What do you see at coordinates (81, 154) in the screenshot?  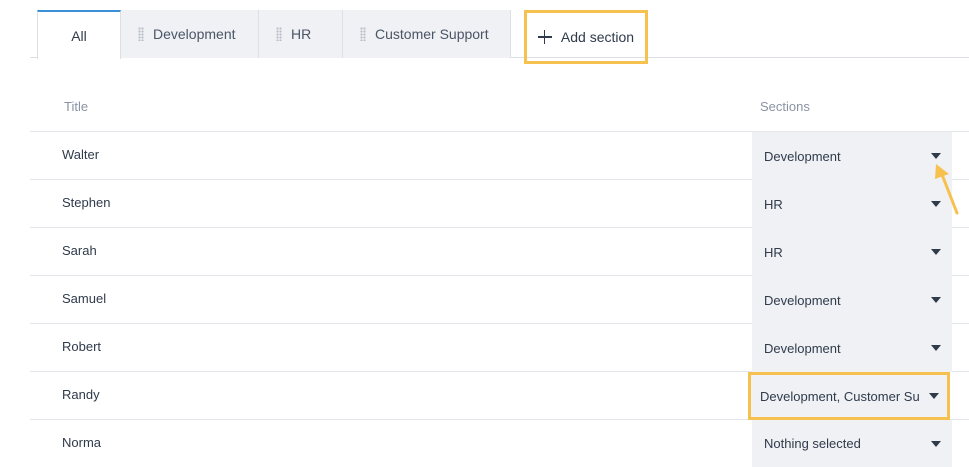 I see `row-title: Walter` at bounding box center [81, 154].